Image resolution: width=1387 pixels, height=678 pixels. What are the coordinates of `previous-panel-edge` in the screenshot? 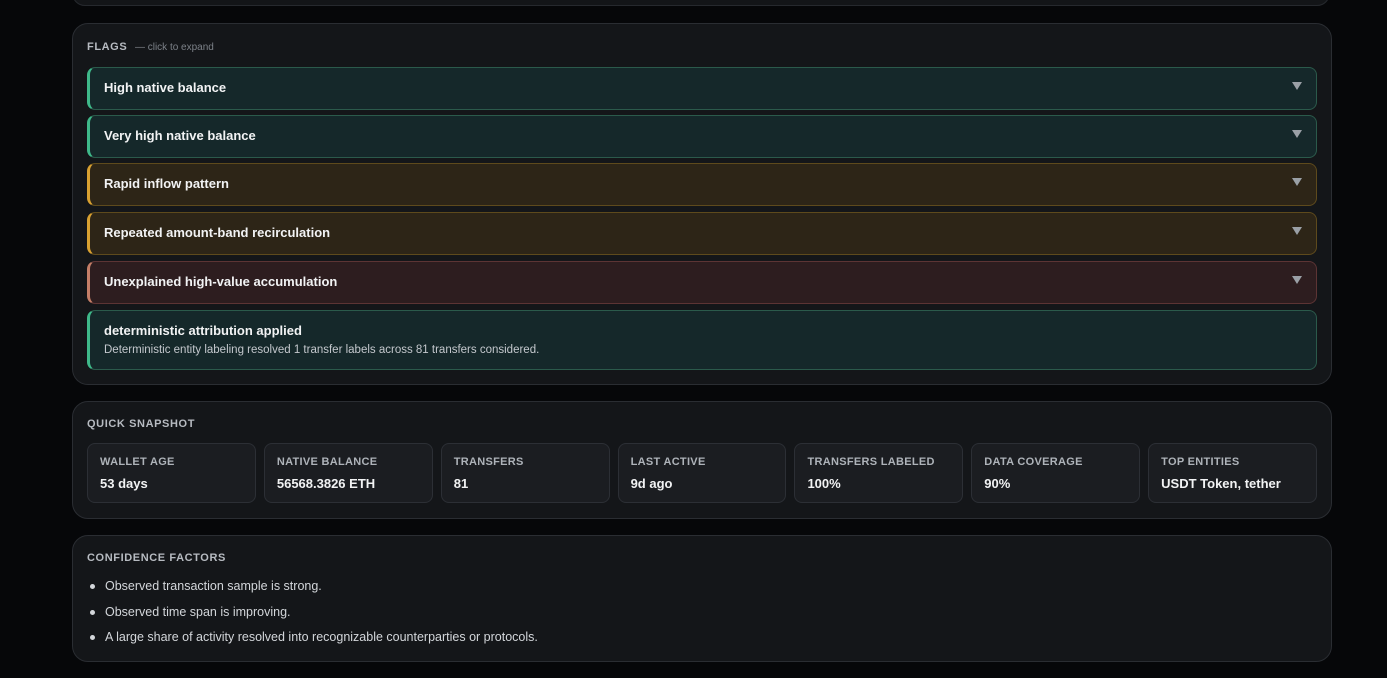 It's located at (701, 3).